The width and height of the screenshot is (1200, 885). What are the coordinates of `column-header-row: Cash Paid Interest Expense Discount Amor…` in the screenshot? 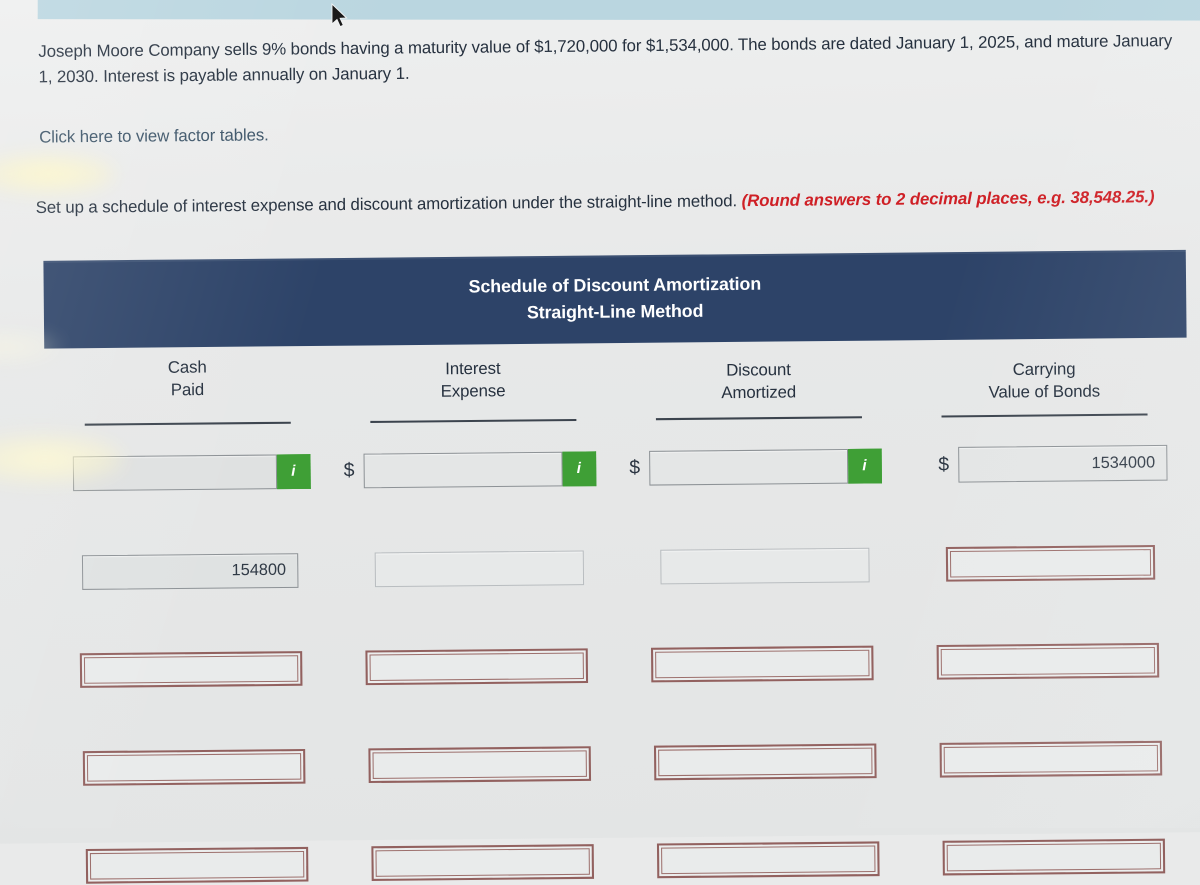 It's located at (615, 382).